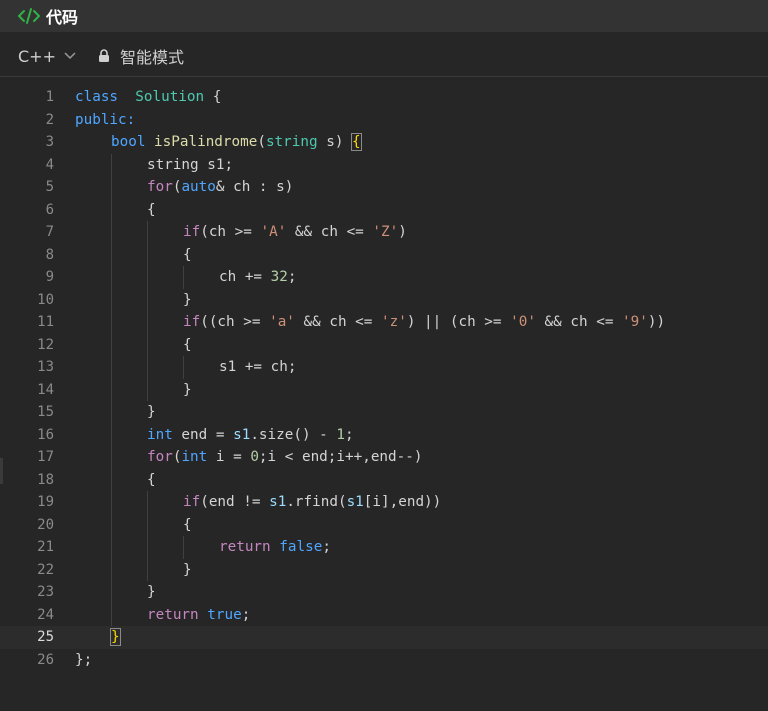  I want to click on code-token: 'a', so click(282, 322).